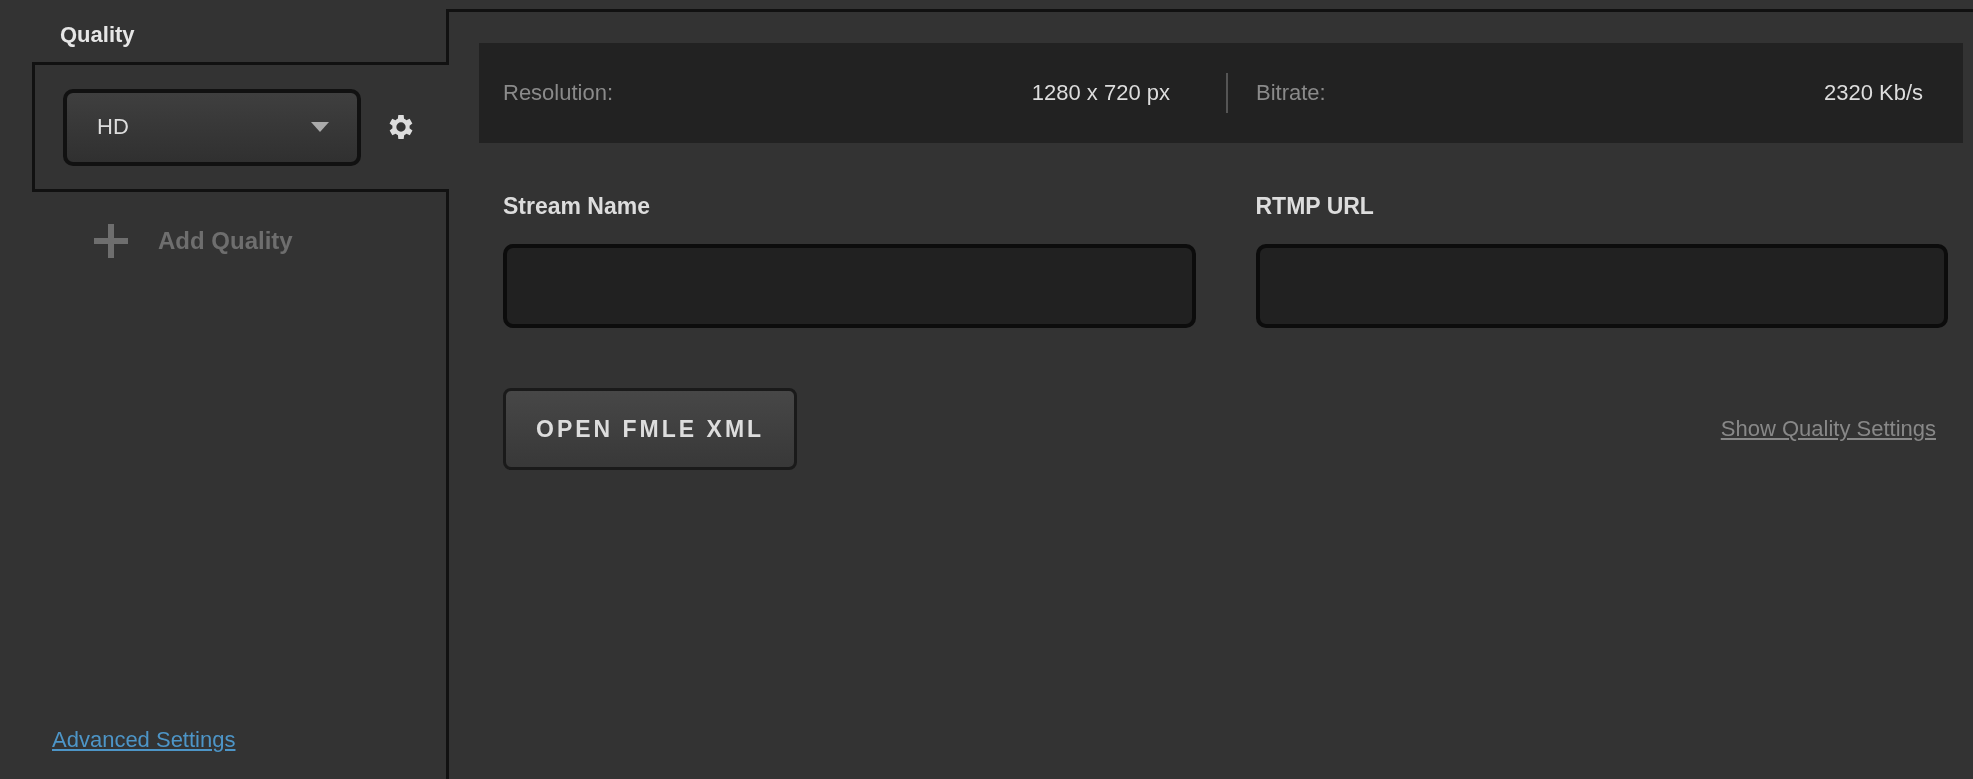  What do you see at coordinates (1873, 93) in the screenshot?
I see `info-value: 2320 Kb/s` at bounding box center [1873, 93].